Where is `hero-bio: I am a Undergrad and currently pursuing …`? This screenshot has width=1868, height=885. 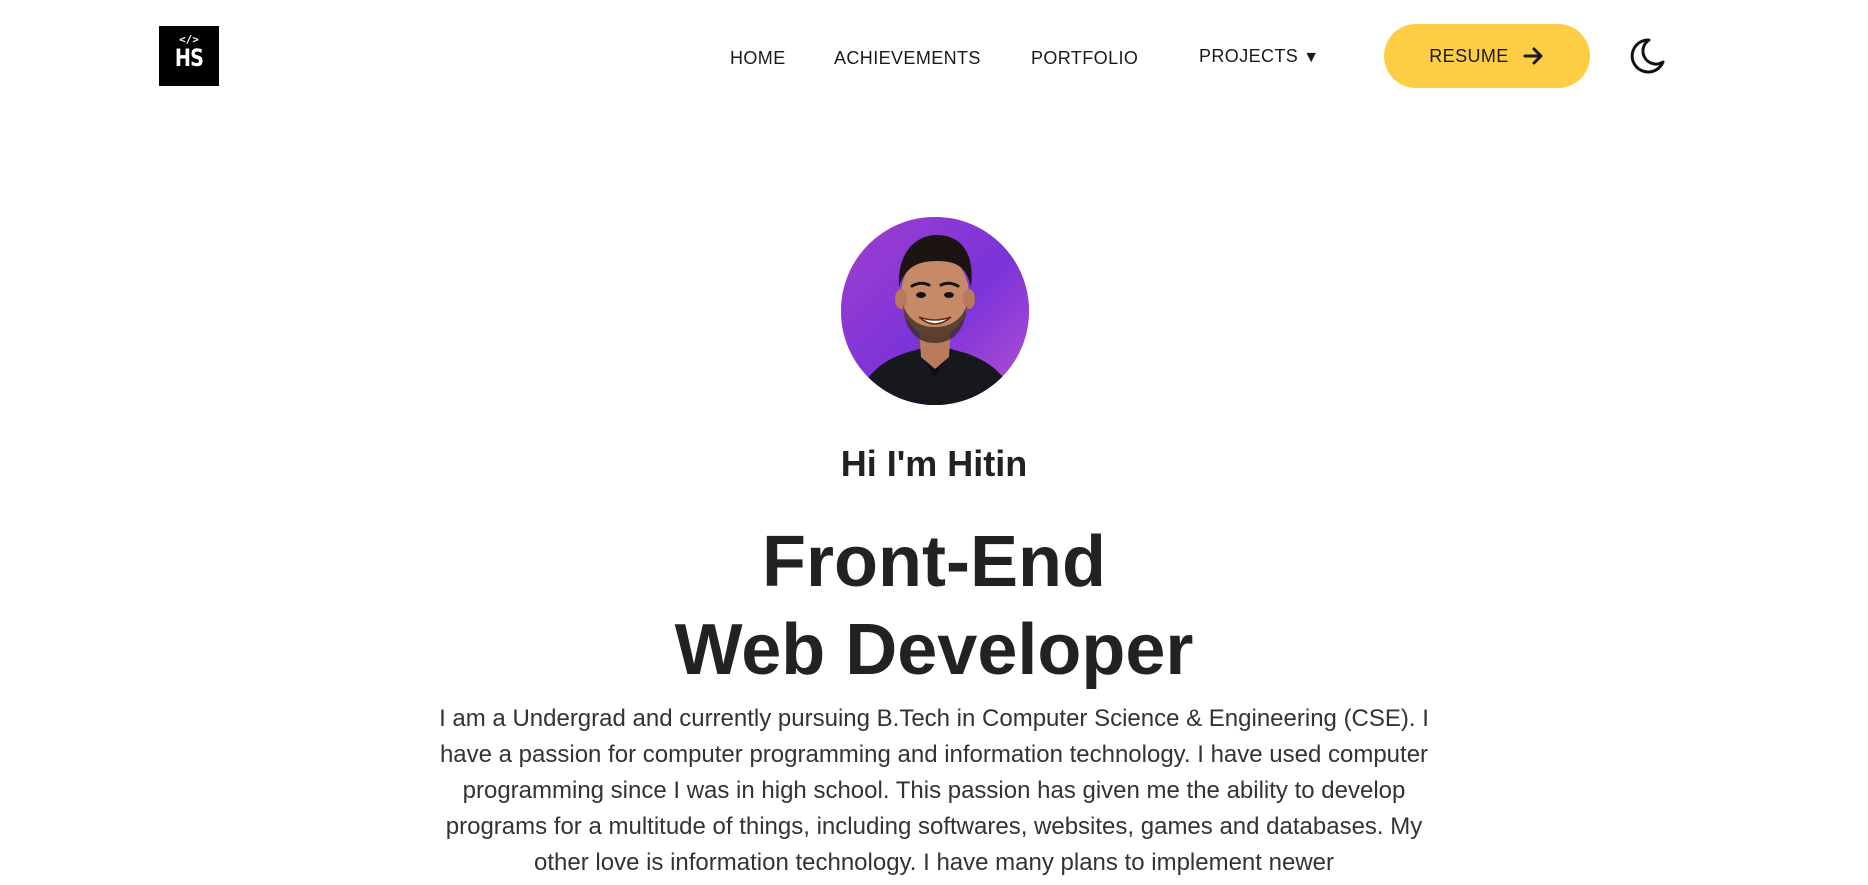
hero-bio: I am a Undergrad and currently pursuing … is located at coordinates (934, 790).